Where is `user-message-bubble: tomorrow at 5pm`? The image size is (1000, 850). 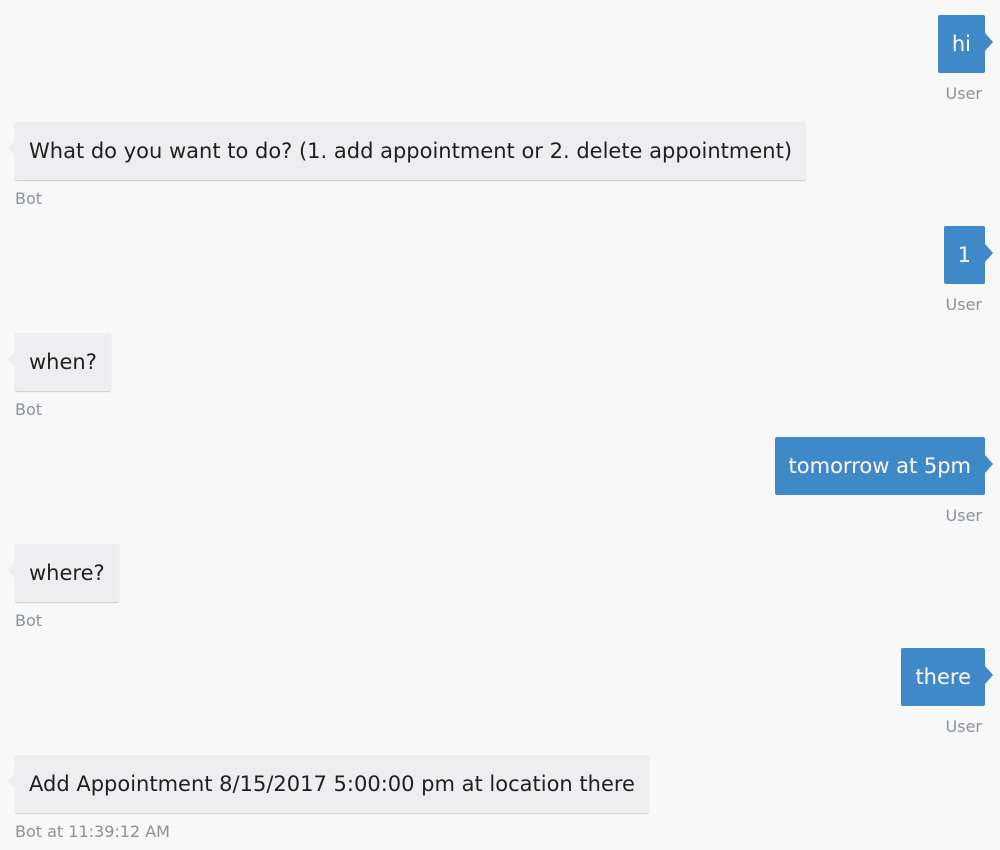
user-message-bubble: tomorrow at 5pm is located at coordinates (884, 466).